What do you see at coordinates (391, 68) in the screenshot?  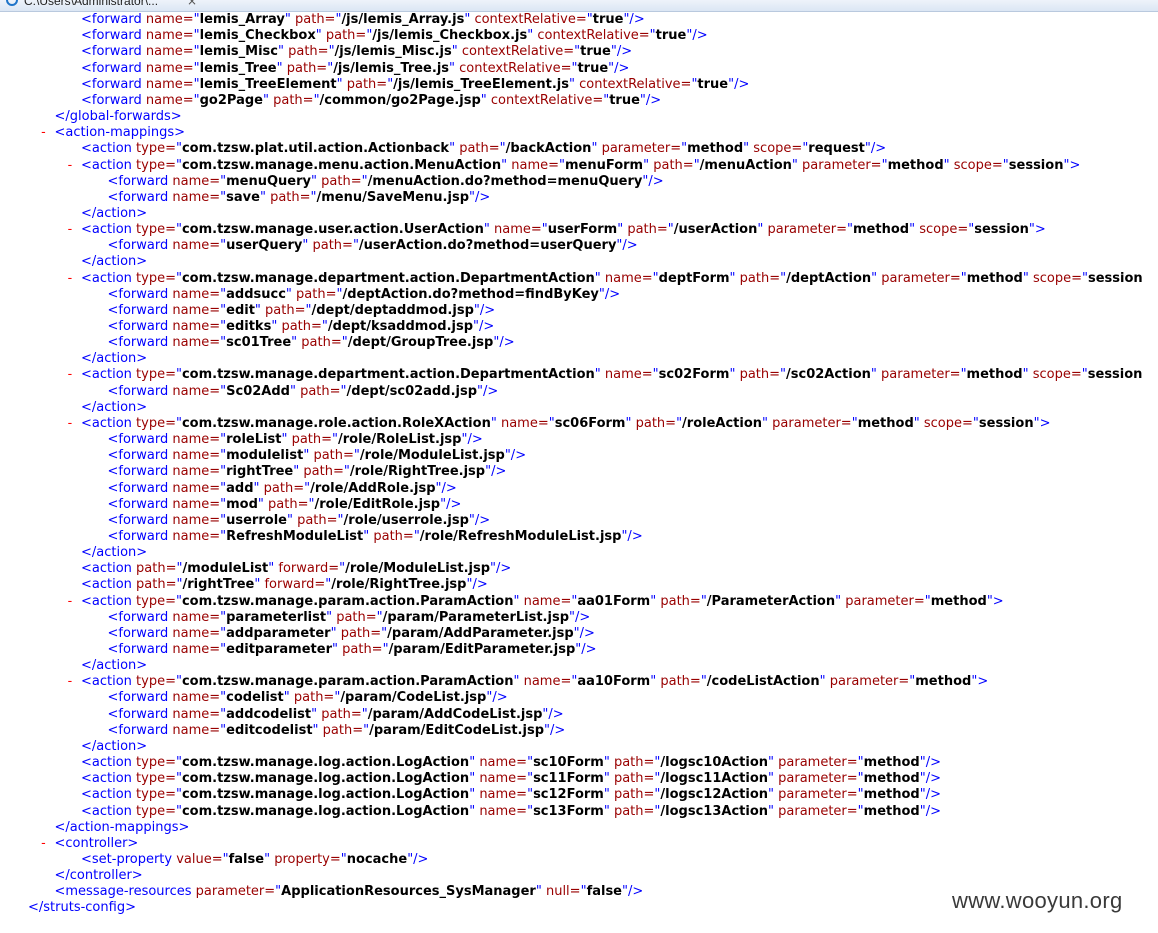 I see `xml-attribute-value: /js/lemis_Tree.js` at bounding box center [391, 68].